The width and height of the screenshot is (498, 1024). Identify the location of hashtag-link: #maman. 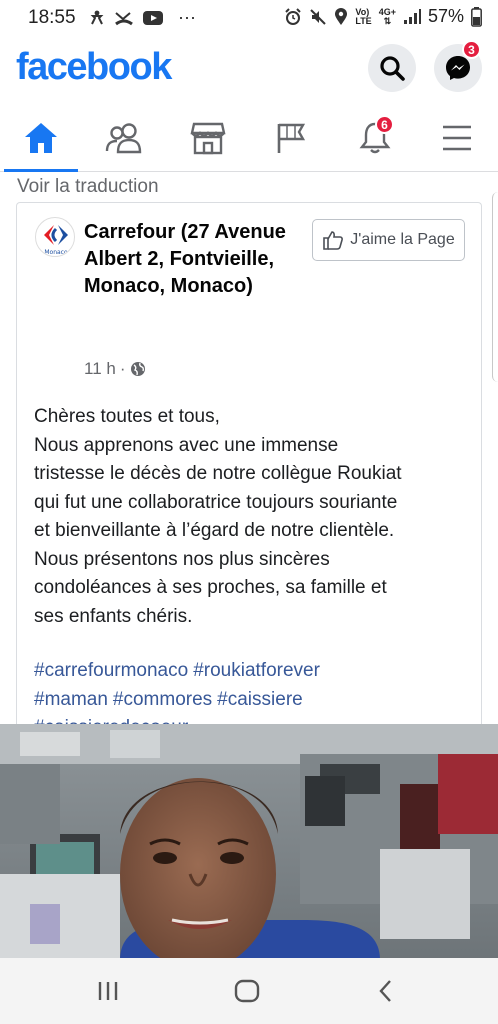
(71, 699).